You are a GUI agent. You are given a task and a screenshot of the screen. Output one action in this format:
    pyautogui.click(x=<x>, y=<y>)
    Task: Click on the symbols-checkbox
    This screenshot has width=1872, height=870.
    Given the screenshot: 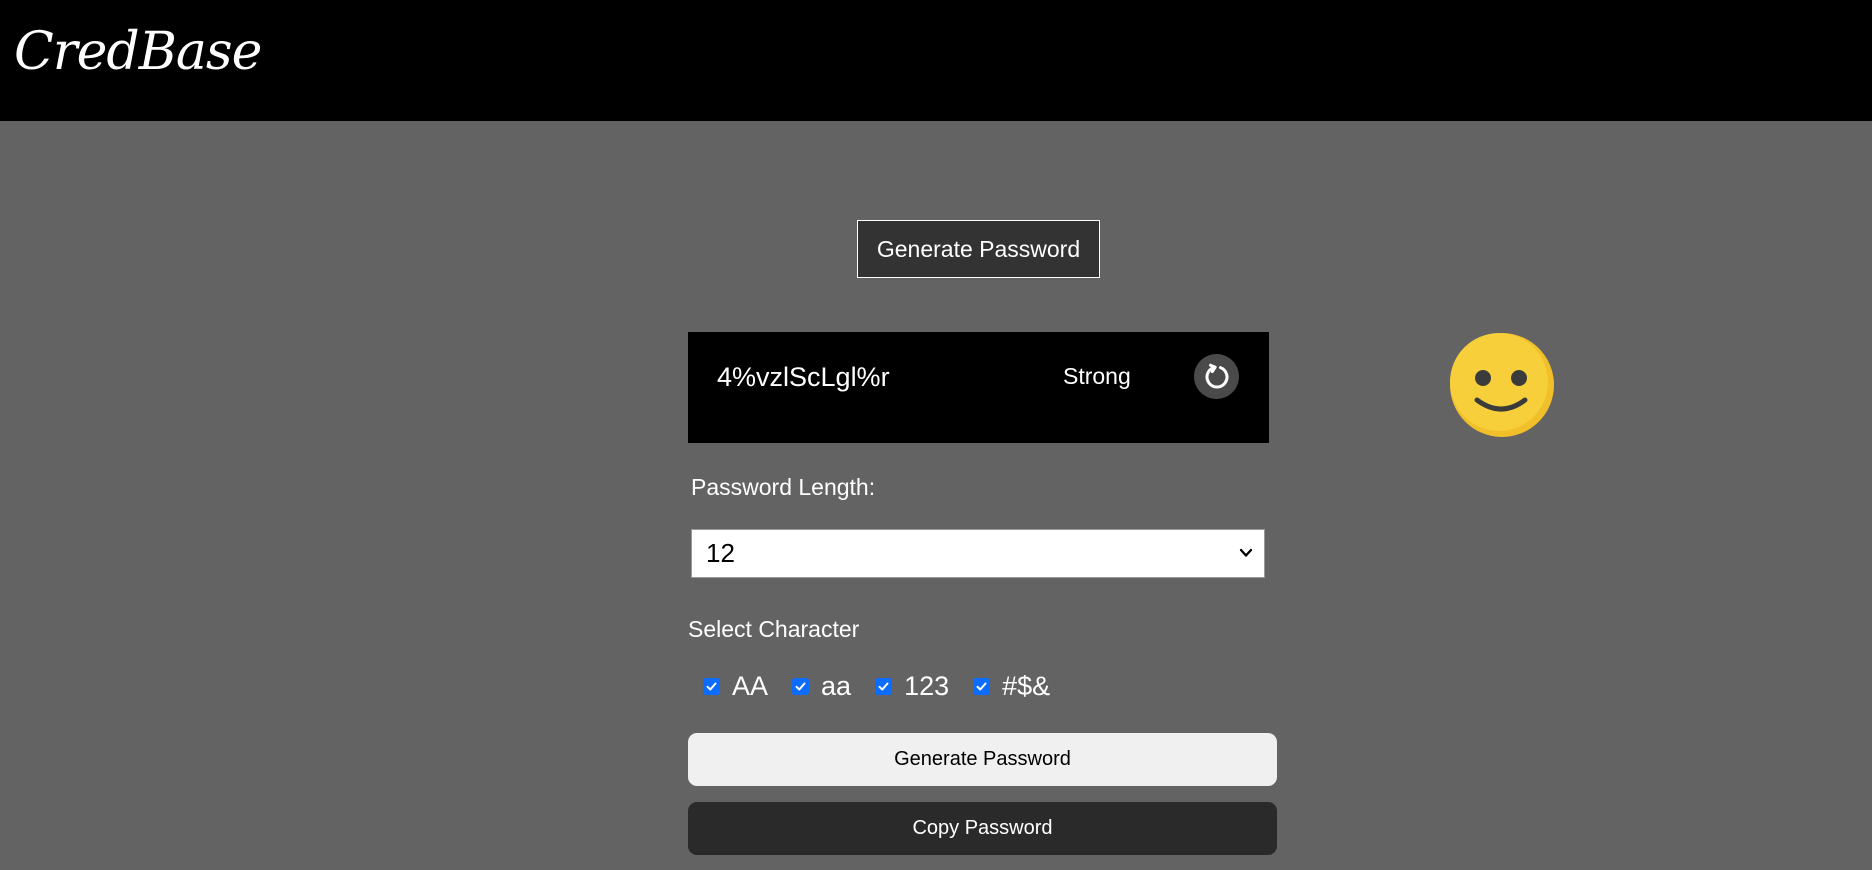 What is the action you would take?
    pyautogui.click(x=982, y=686)
    